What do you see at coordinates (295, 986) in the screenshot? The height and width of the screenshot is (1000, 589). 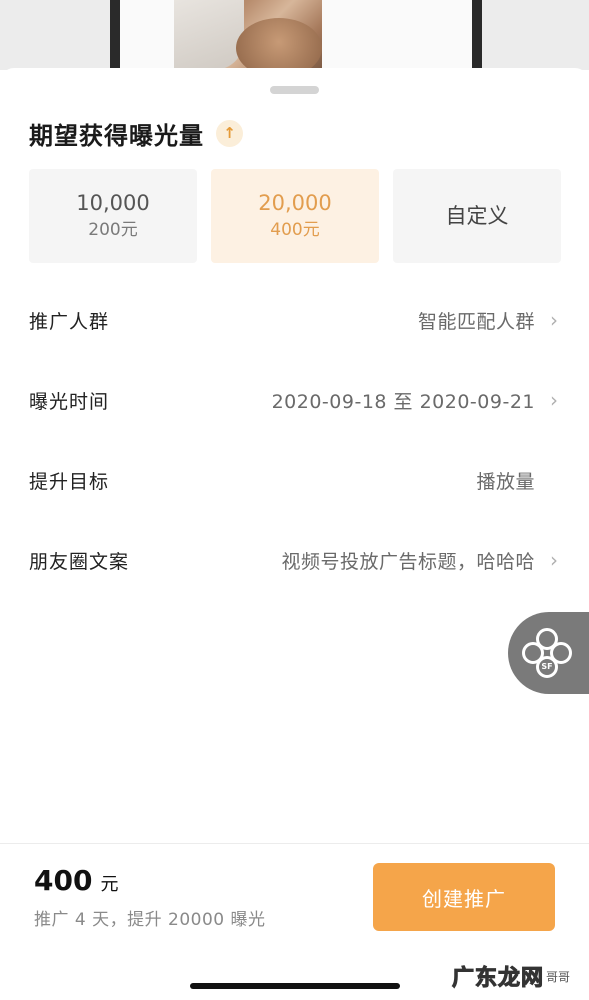 I see `home-indicator` at bounding box center [295, 986].